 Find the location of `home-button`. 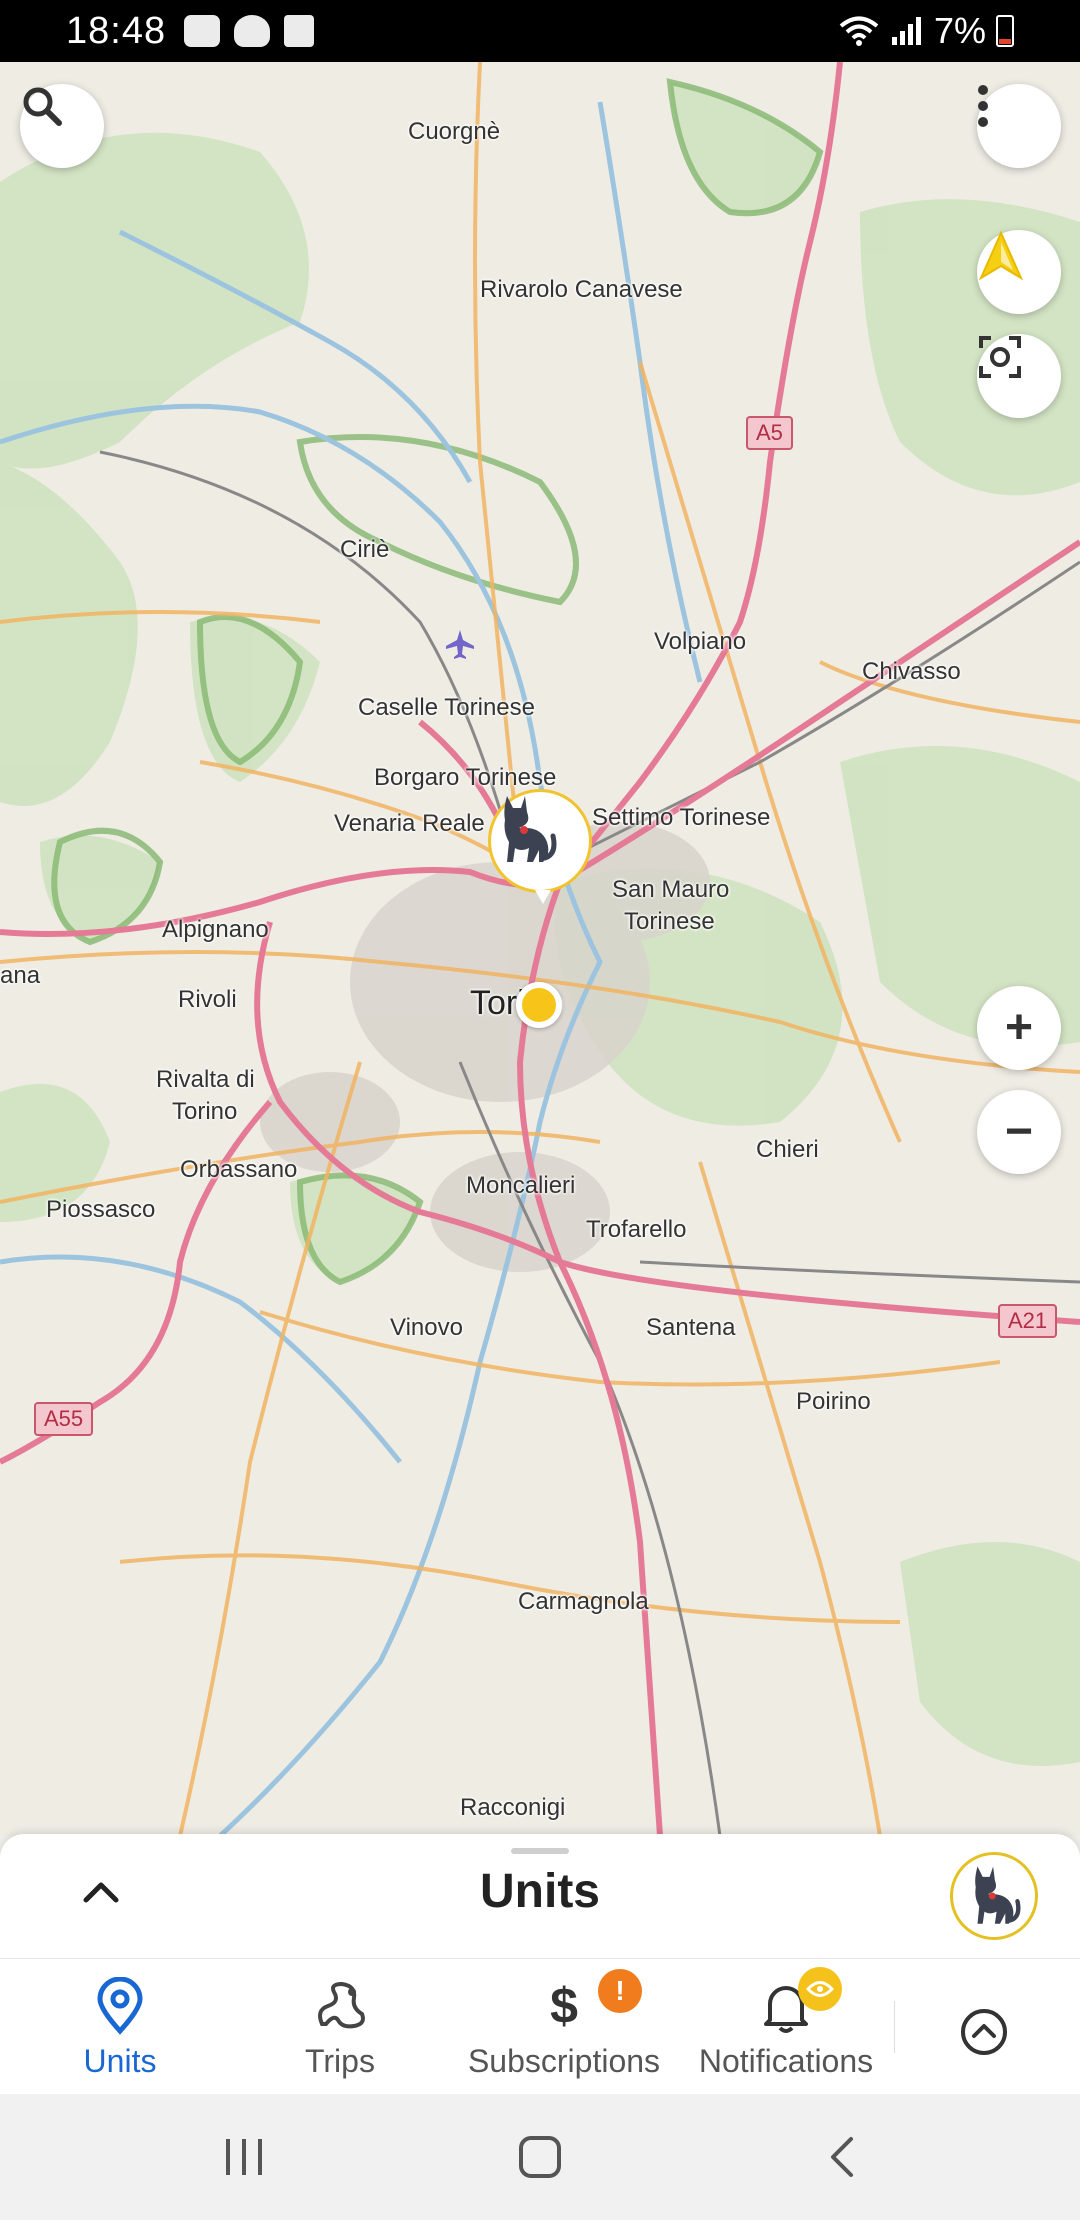

home-button is located at coordinates (540, 2157).